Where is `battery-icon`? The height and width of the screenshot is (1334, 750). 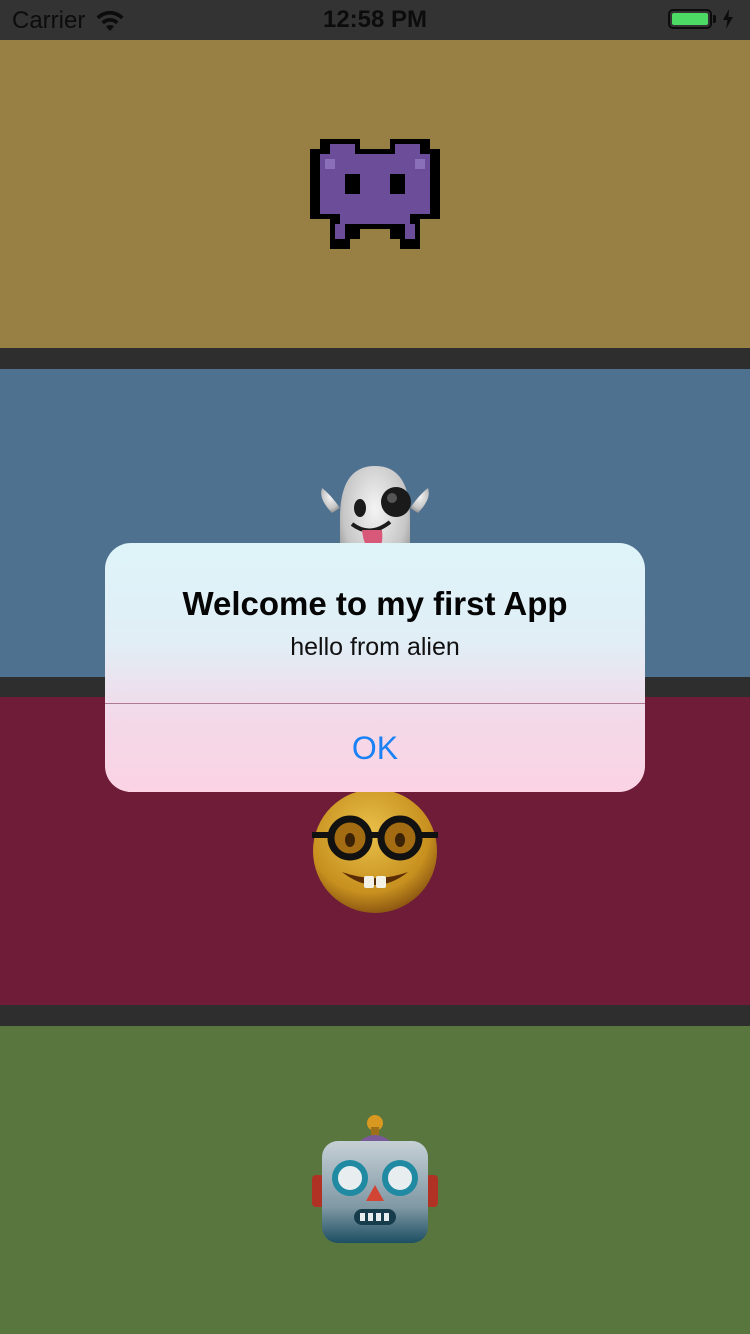
battery-icon is located at coordinates (690, 19).